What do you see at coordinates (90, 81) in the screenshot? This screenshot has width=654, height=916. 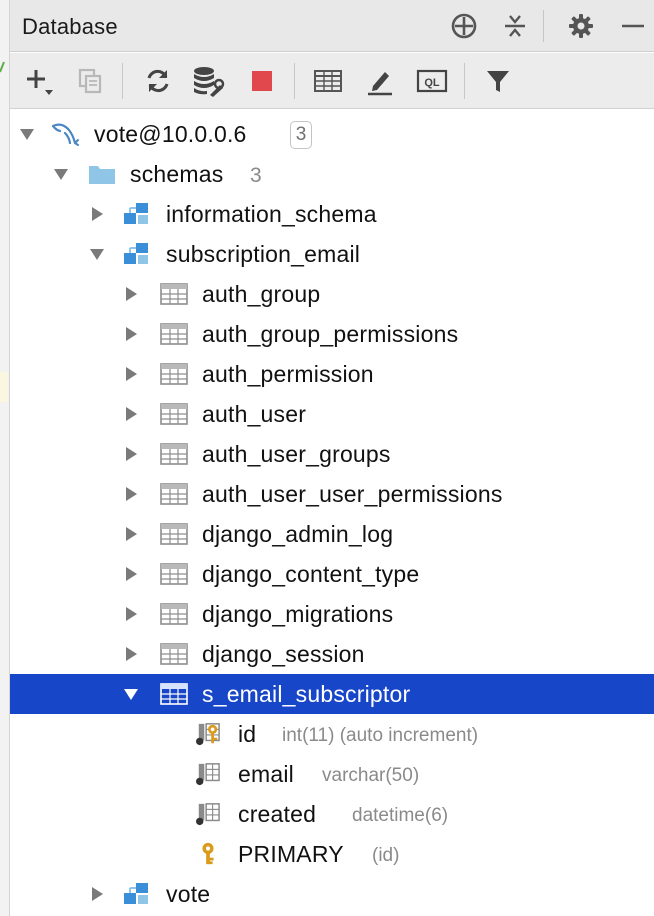 I see `duplicate-button` at bounding box center [90, 81].